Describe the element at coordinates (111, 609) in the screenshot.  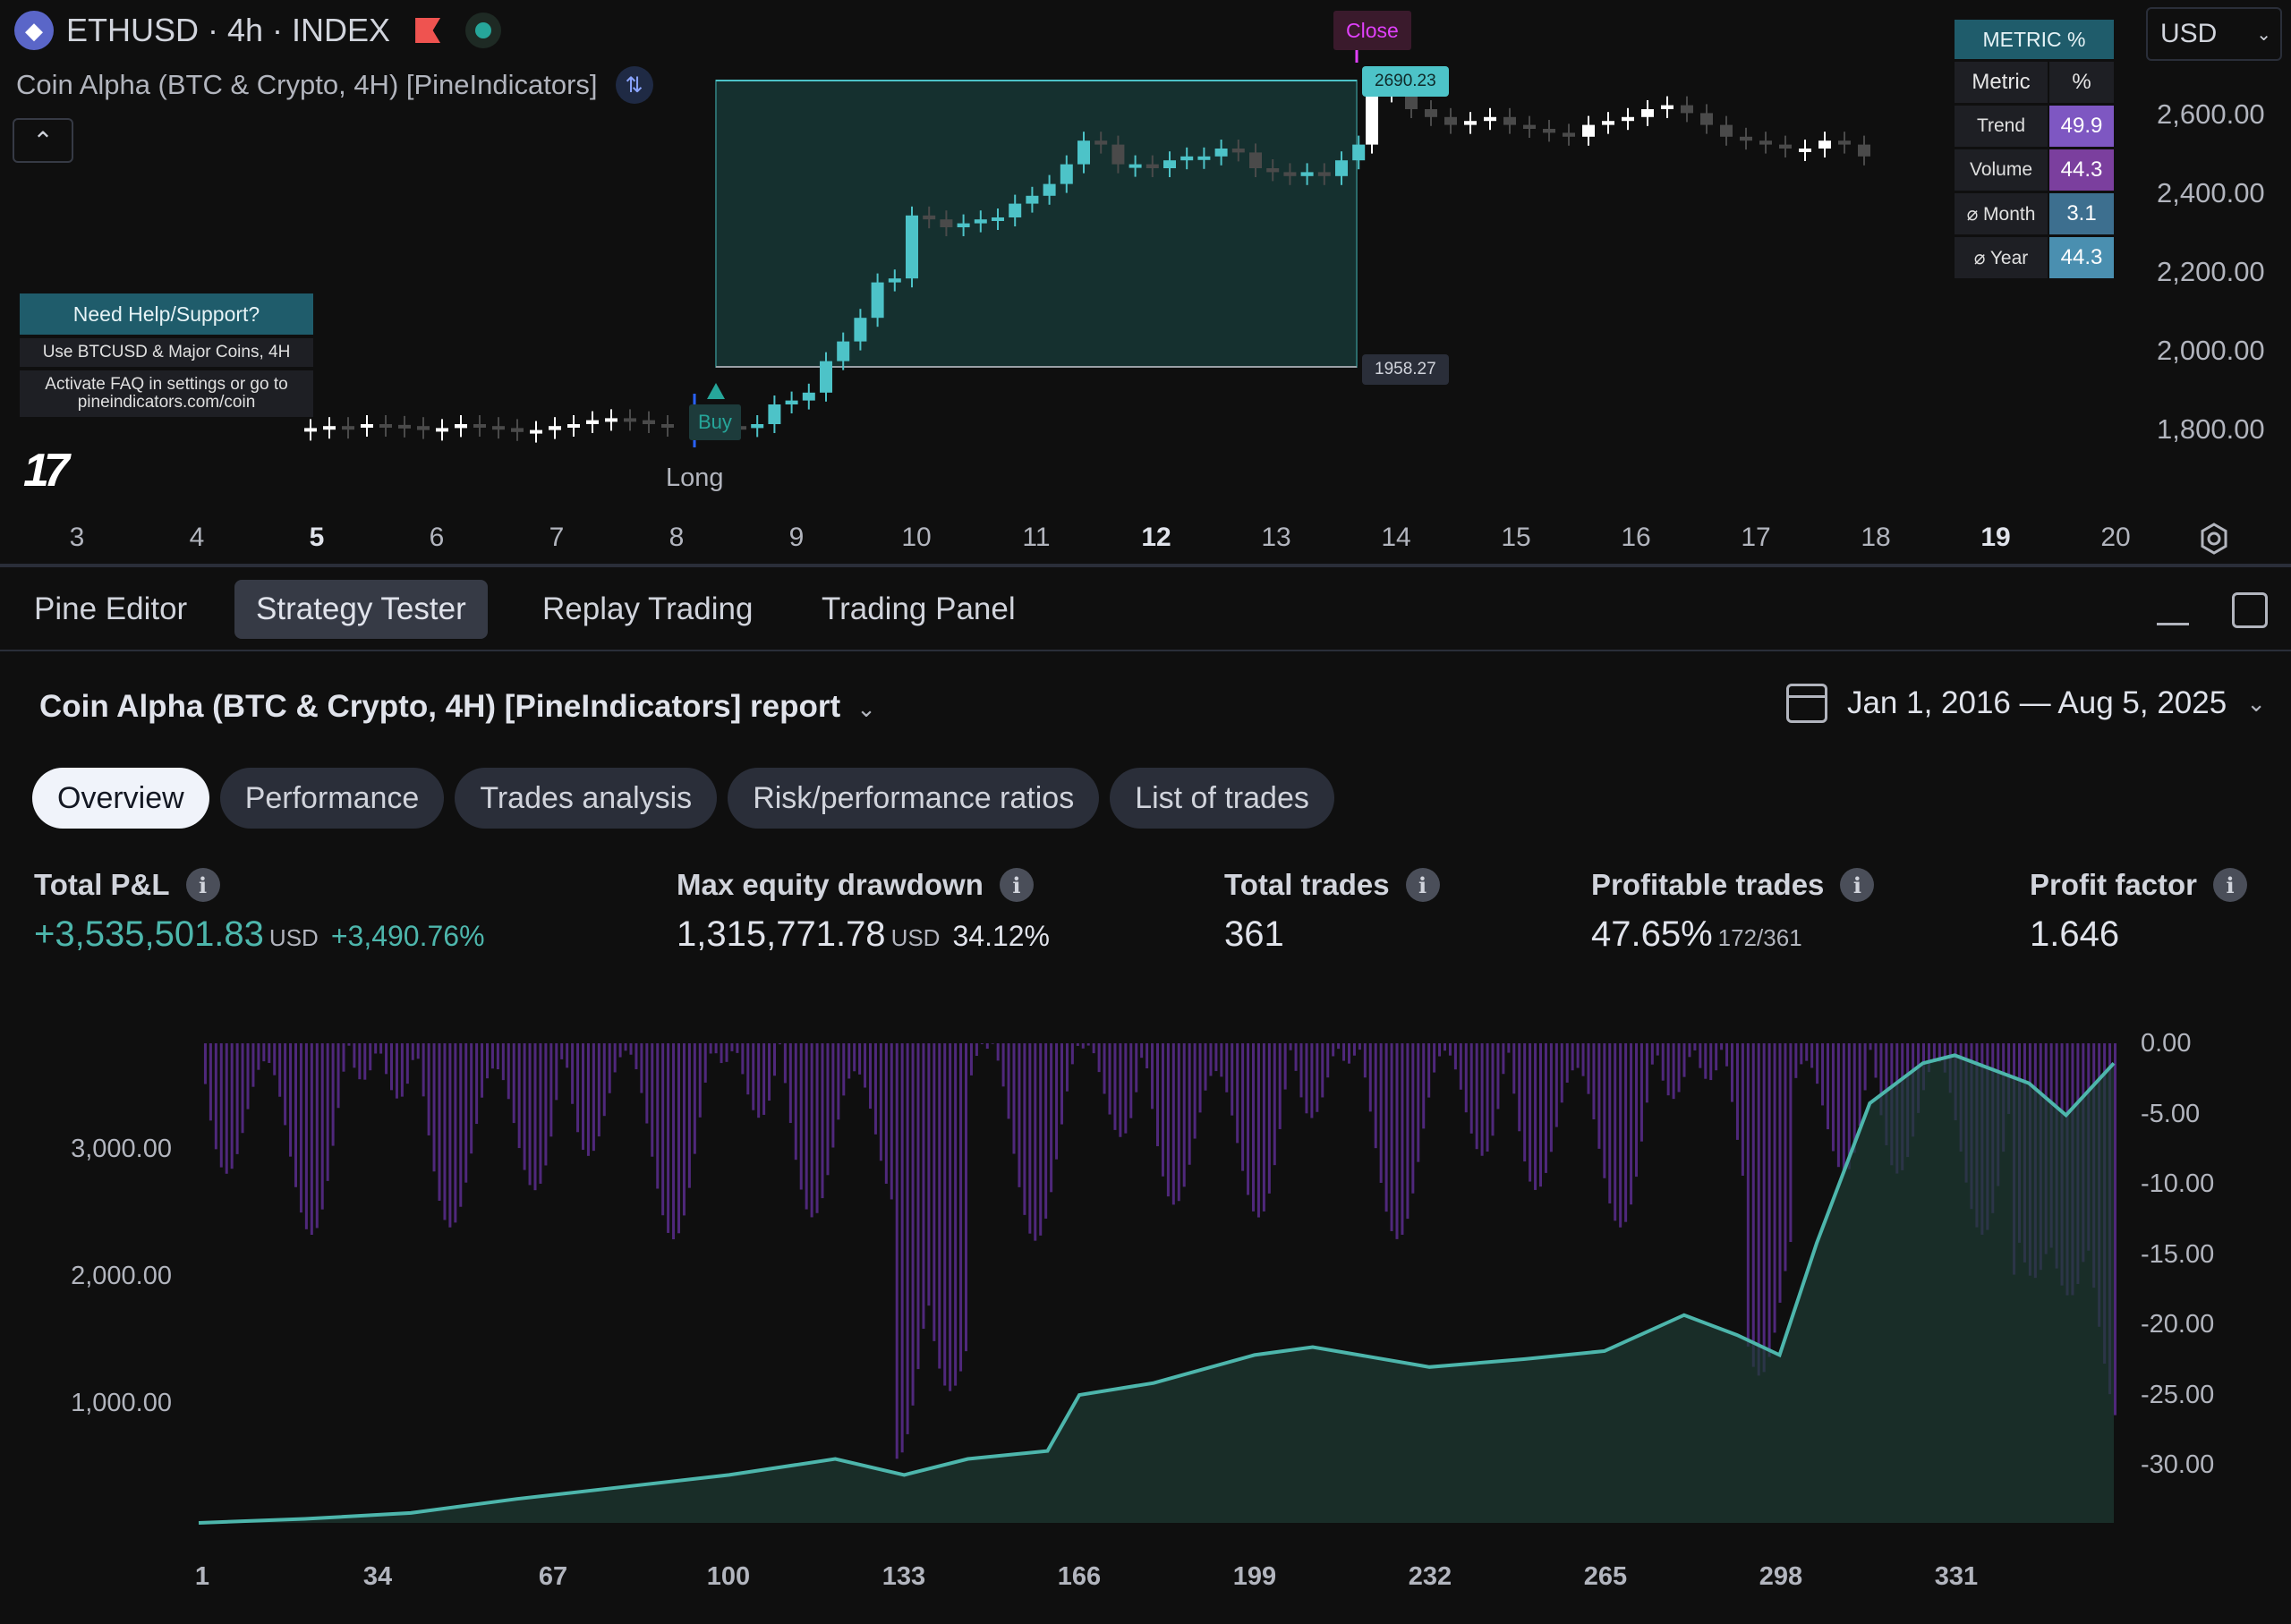
I see `tab-pine-editor: Pine Editor` at that location.